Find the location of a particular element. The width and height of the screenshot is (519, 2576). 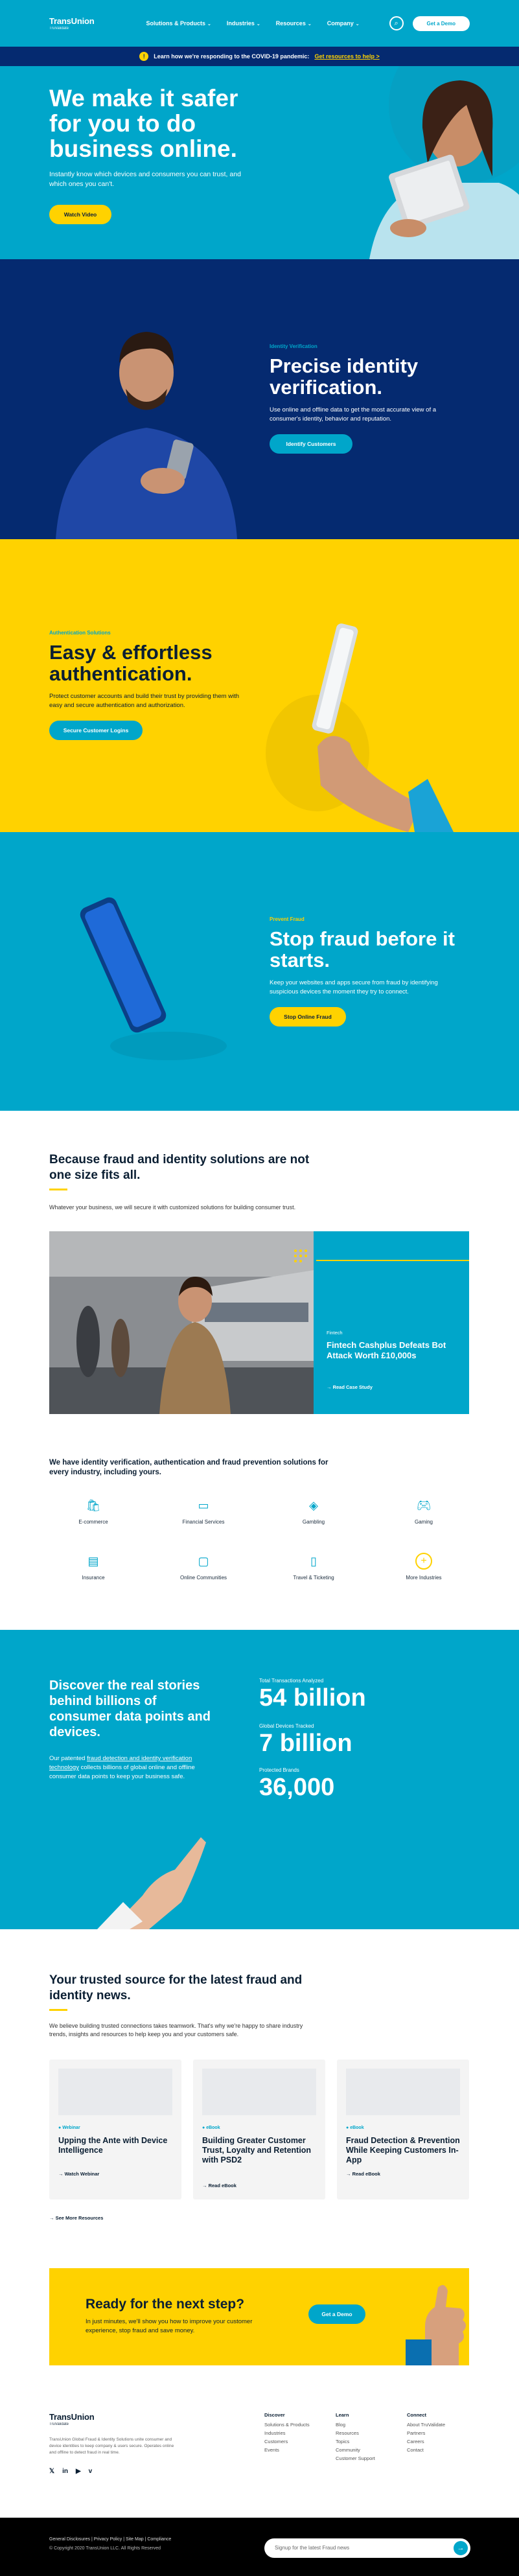

footer-link: Partners is located at coordinates (426, 2433).